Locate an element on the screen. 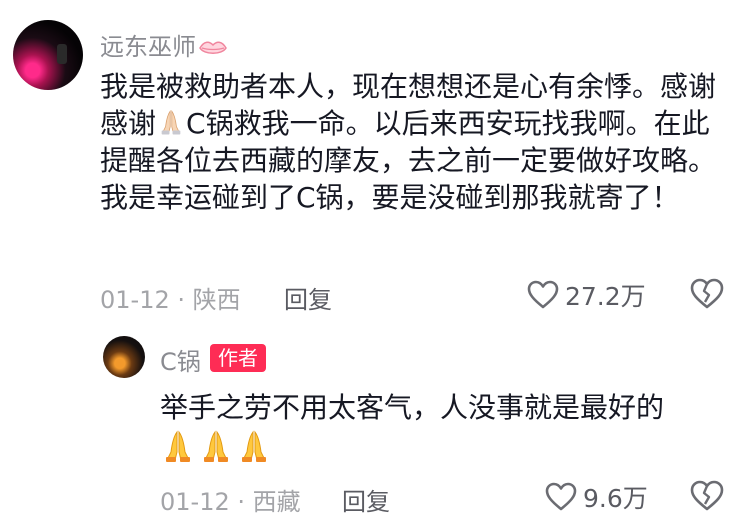 Image resolution: width=742 pixels, height=532 pixels. comment-date: 01-12 is located at coordinates (135, 300).